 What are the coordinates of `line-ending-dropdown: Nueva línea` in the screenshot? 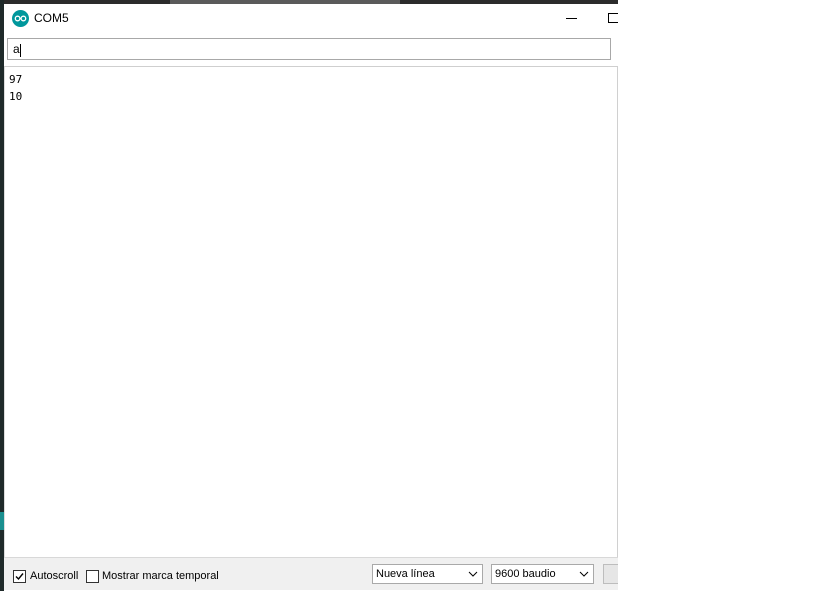 It's located at (427, 574).